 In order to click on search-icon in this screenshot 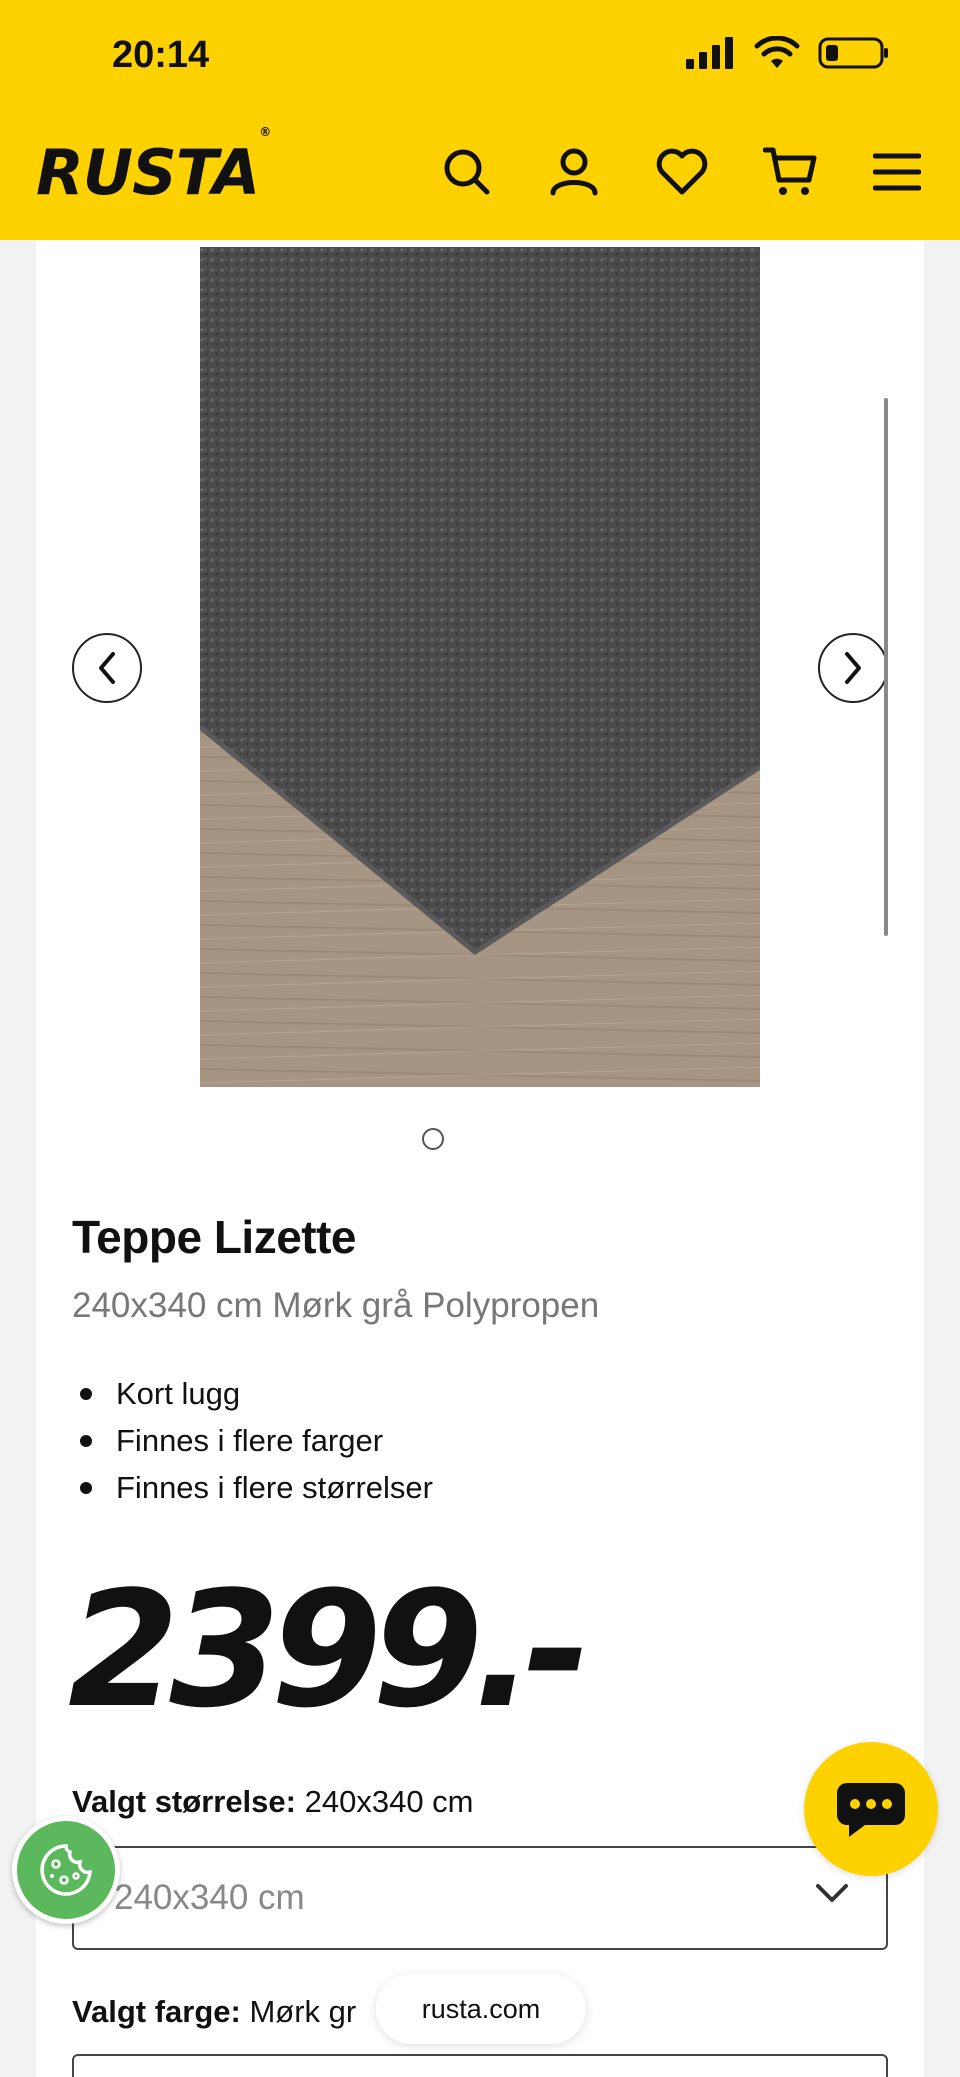, I will do `click(467, 172)`.